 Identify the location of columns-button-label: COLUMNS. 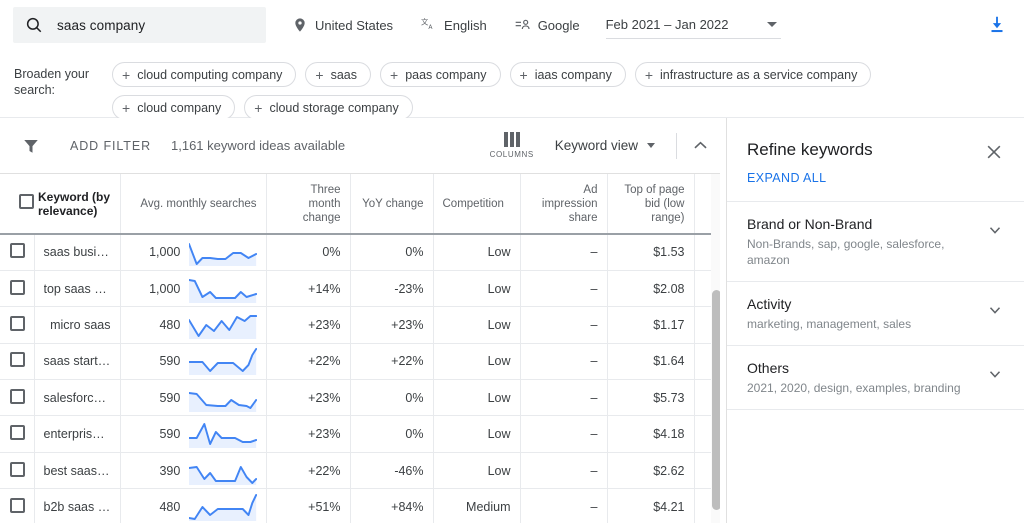
(511, 154).